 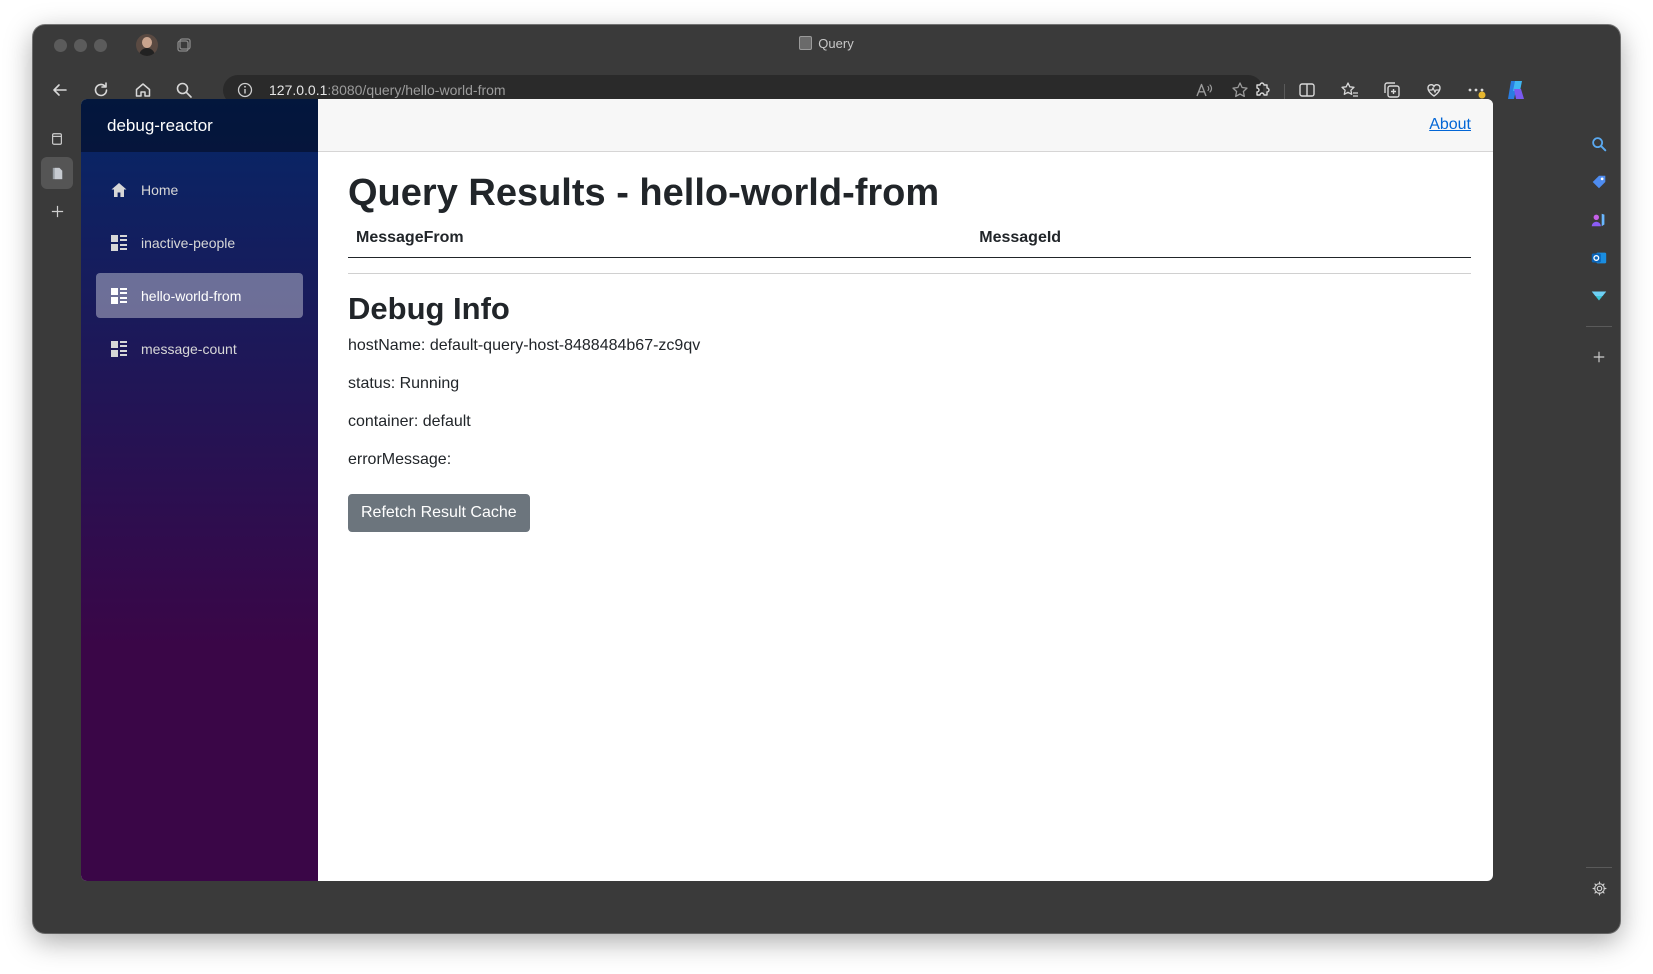 What do you see at coordinates (1599, 182) in the screenshot?
I see `shopping-tag-icon` at bounding box center [1599, 182].